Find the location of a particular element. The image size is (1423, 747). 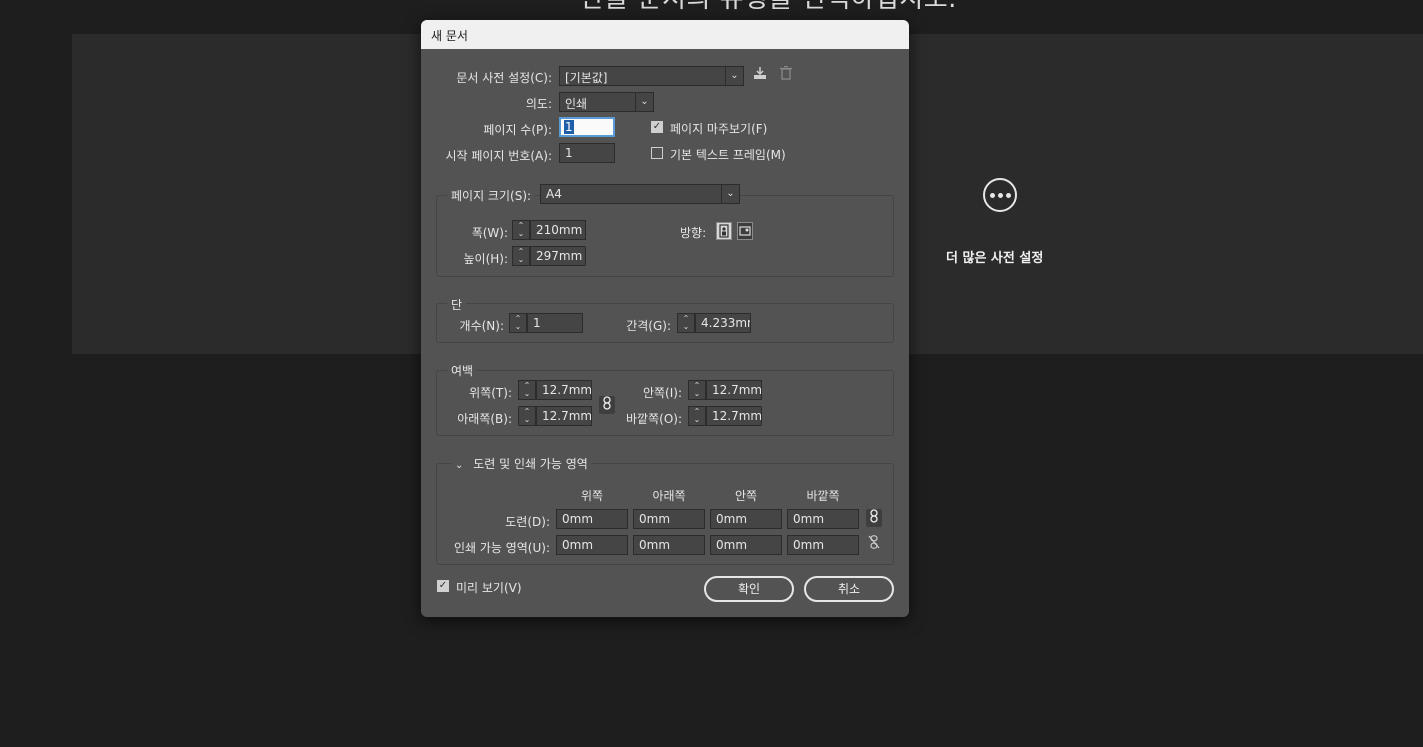

broken-chain-link-icon is located at coordinates (874, 544).